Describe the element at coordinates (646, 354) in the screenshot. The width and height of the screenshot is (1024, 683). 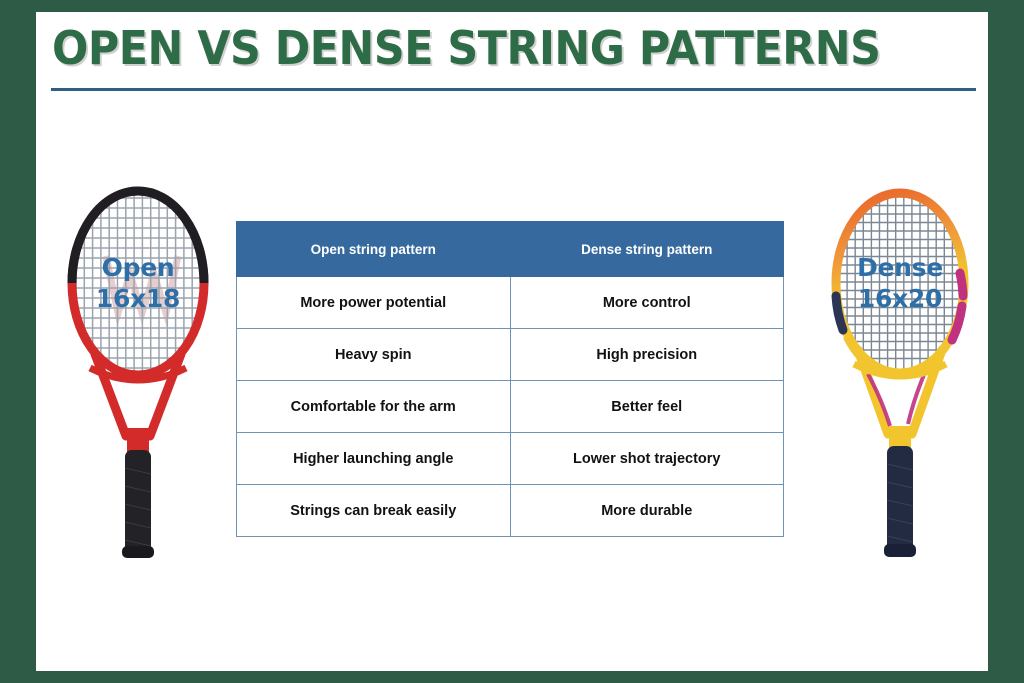
I see `cell-dense-2: High precision` at that location.